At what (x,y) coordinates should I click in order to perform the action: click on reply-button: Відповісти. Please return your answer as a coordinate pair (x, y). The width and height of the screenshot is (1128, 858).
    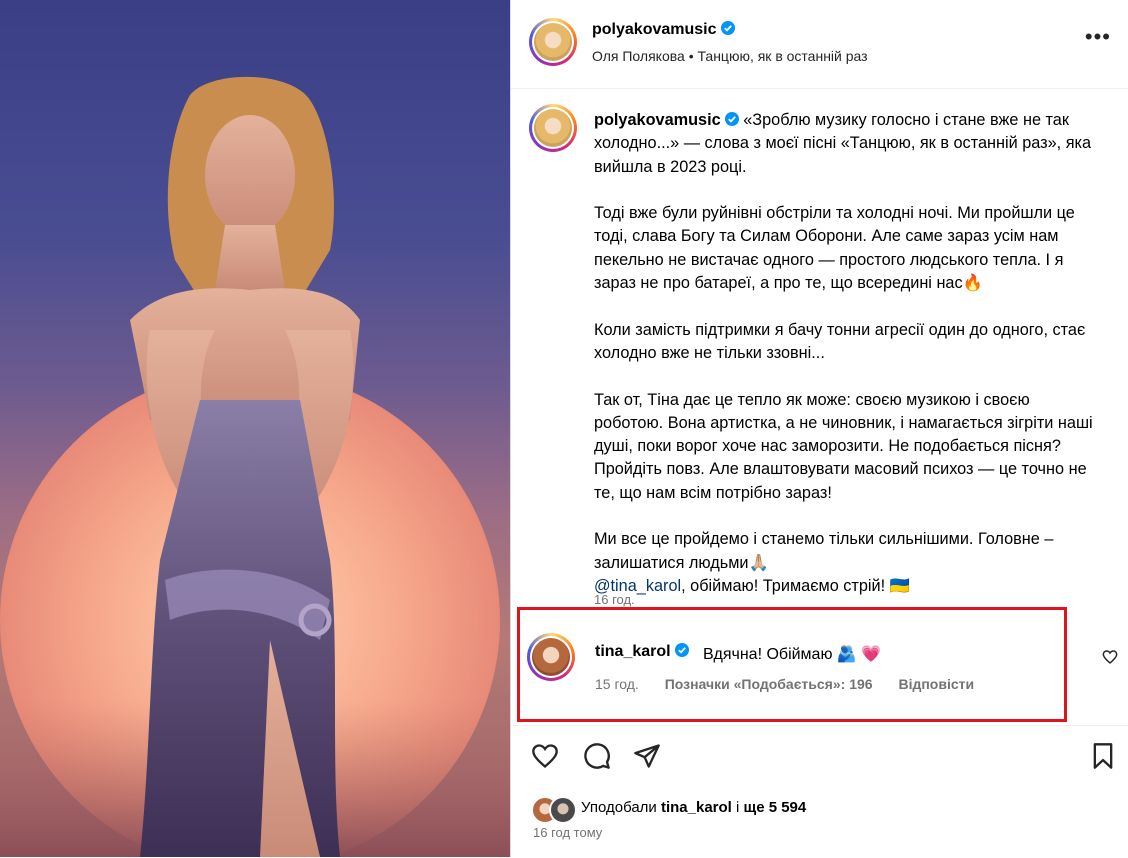
    Looking at the image, I should click on (936, 684).